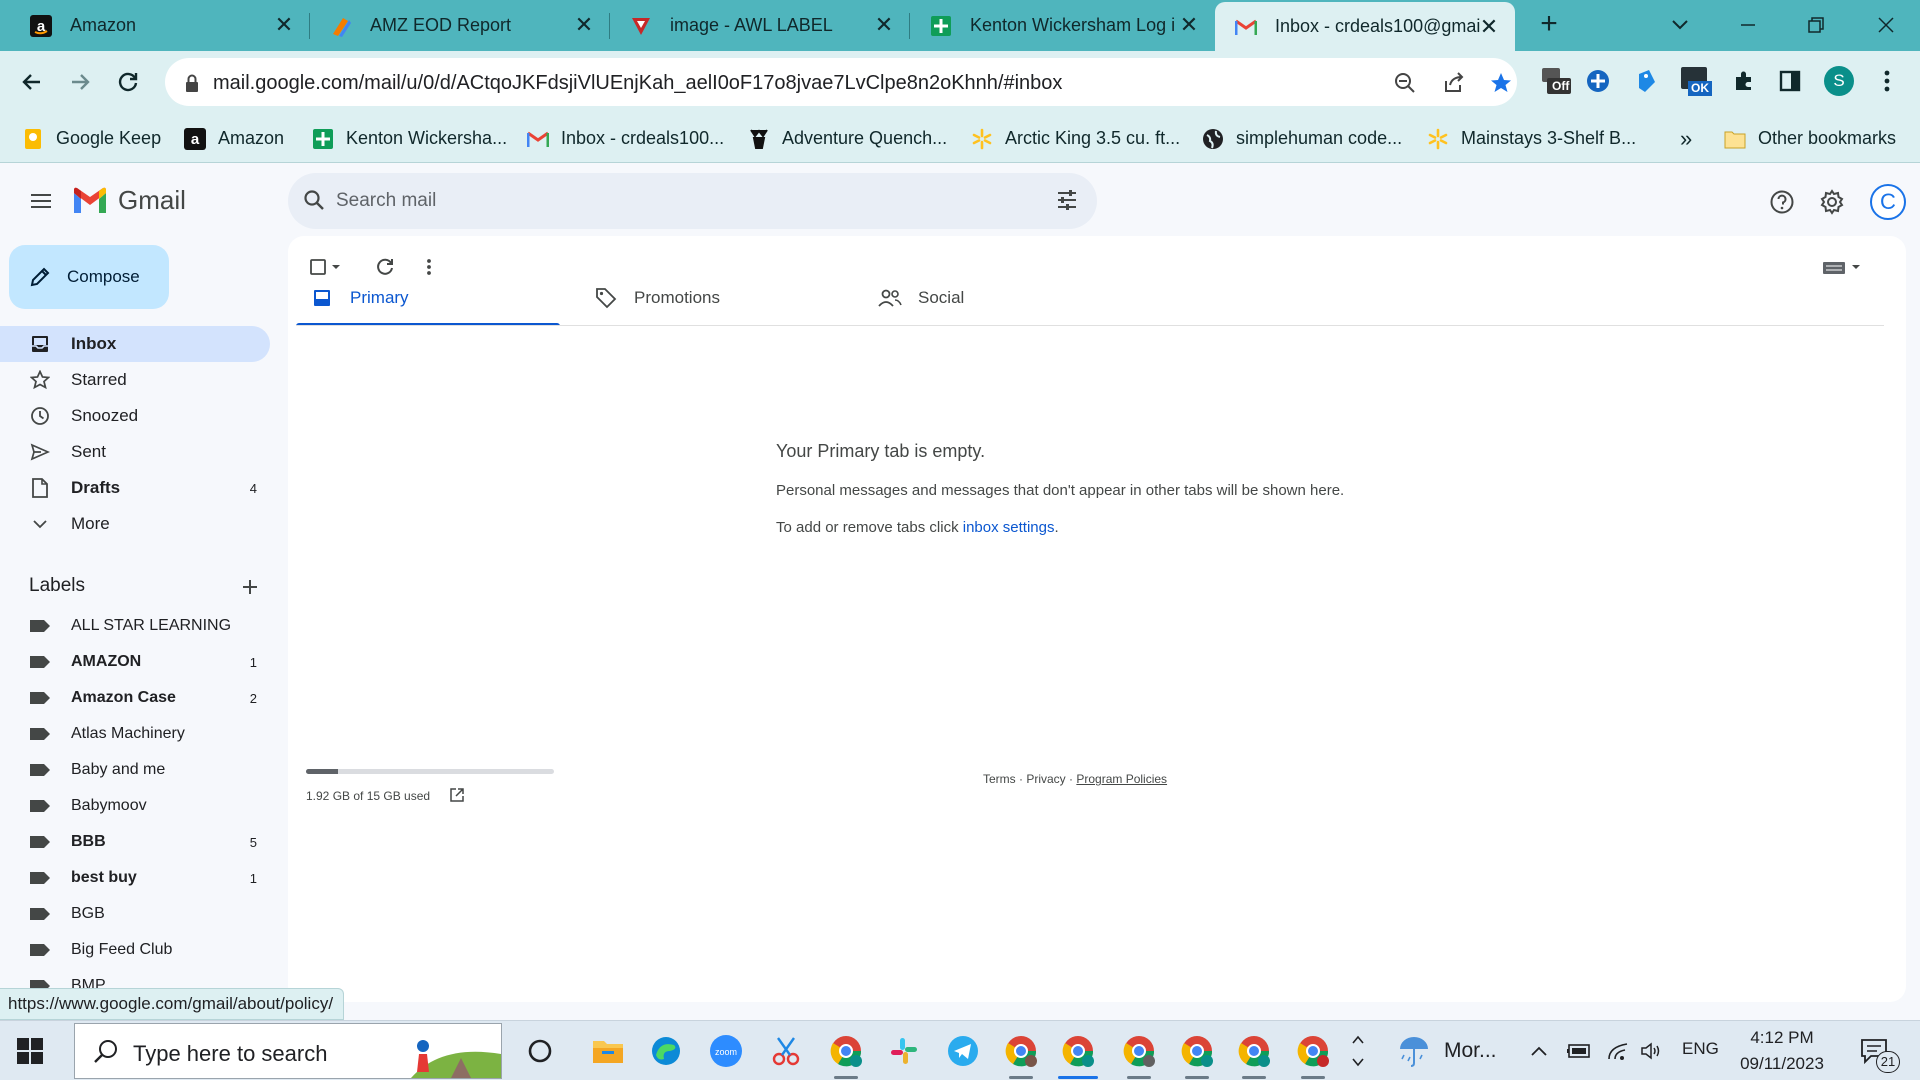 This screenshot has width=1920, height=1080. What do you see at coordinates (1078, 1055) in the screenshot?
I see `chrome-profile-icon-active` at bounding box center [1078, 1055].